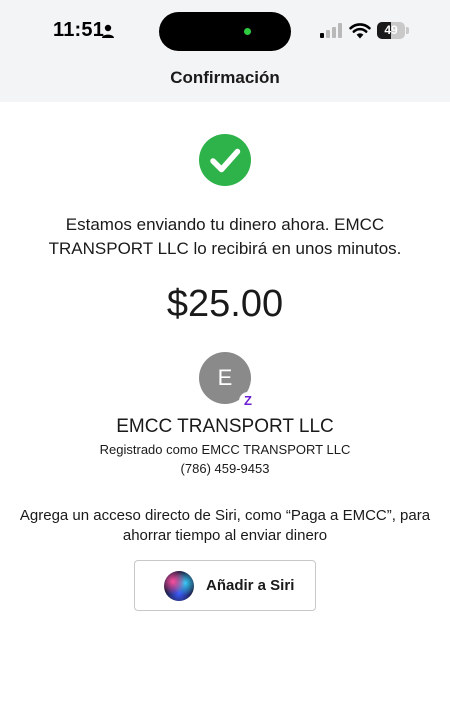 The width and height of the screenshot is (450, 701). I want to click on battery-tip, so click(407, 30).